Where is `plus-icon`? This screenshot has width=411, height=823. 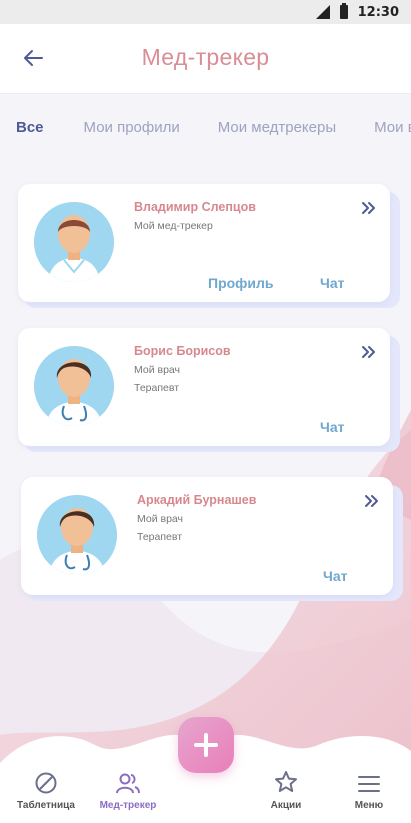
plus-icon is located at coordinates (206, 745).